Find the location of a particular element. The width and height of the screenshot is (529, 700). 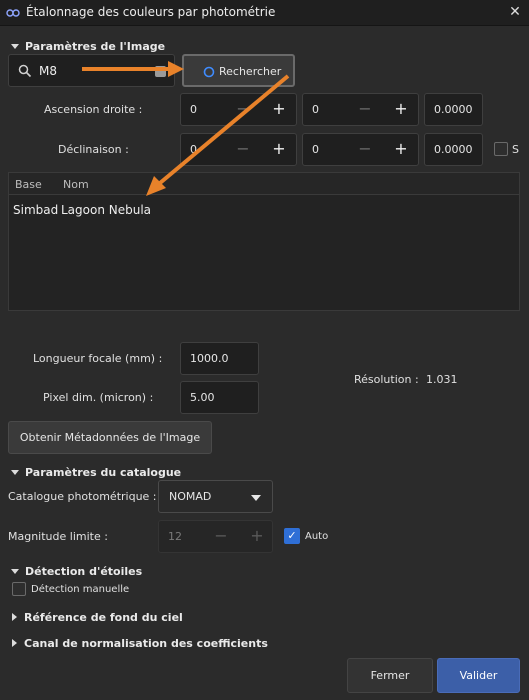

star-detection-header: Détection d'étoiles is located at coordinates (76, 571).